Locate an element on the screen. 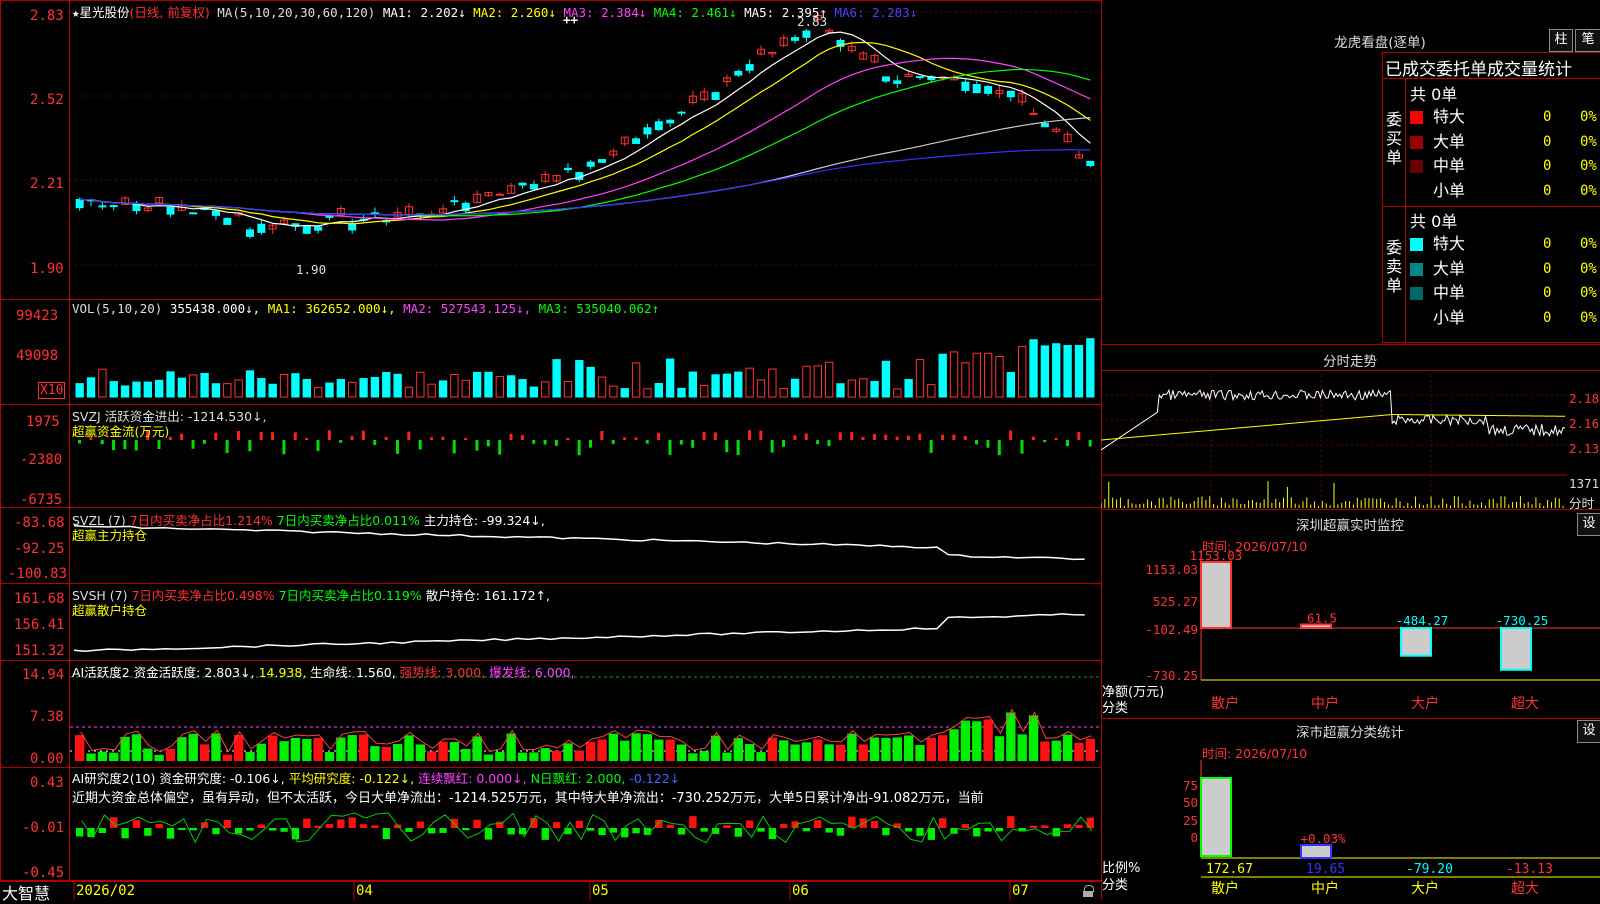 The height and width of the screenshot is (904, 1600). bar-view-button: 柱 is located at coordinates (1561, 40).